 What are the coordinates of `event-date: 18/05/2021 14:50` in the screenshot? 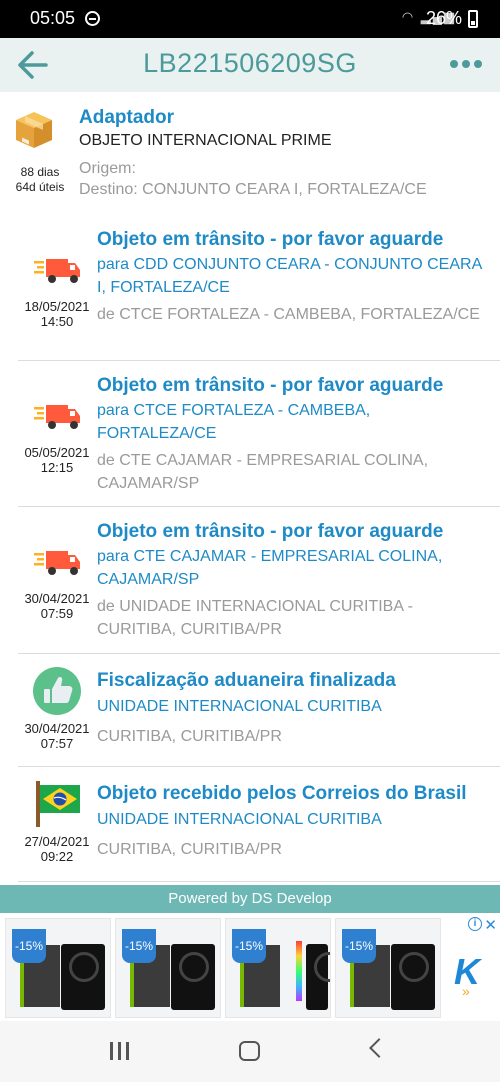 It's located at (57, 314).